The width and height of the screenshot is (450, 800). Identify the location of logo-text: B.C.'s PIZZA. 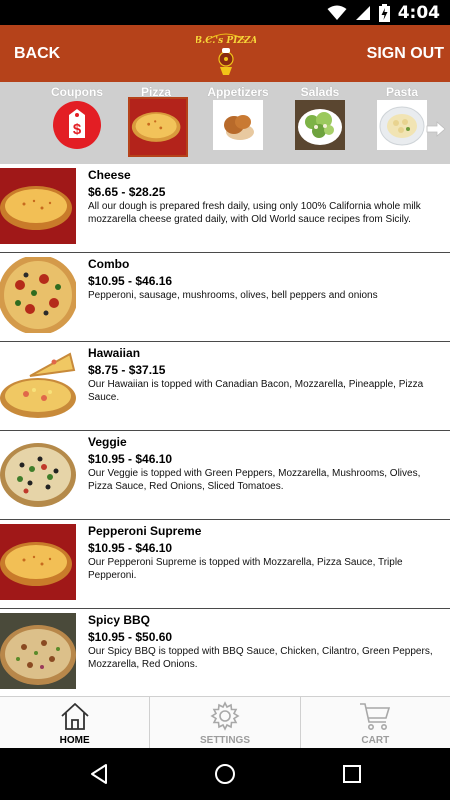
(226, 41).